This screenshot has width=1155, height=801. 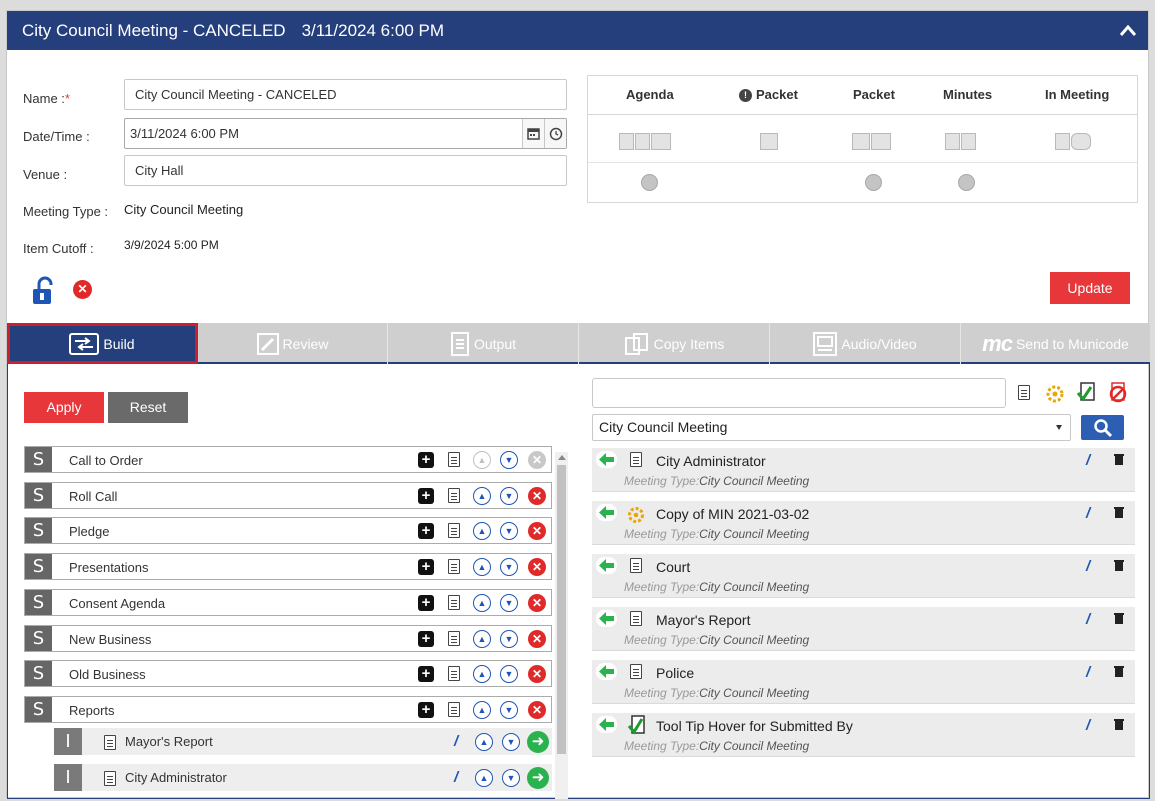 I want to click on section-row: S New Business + ▲ ▼ ✕, so click(x=288, y=638).